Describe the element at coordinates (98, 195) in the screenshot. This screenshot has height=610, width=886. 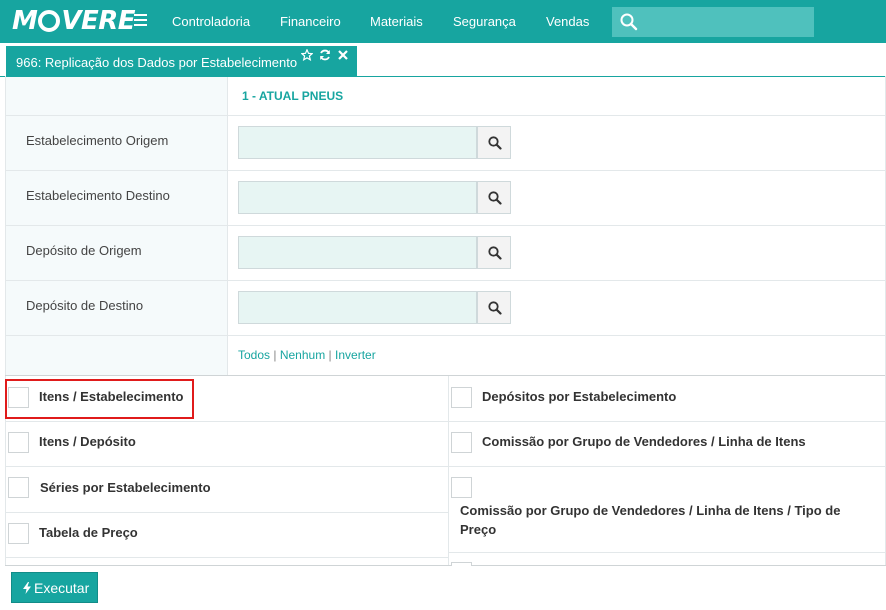
I see `field-label-estab-destino: Estabelecimento Destino` at that location.